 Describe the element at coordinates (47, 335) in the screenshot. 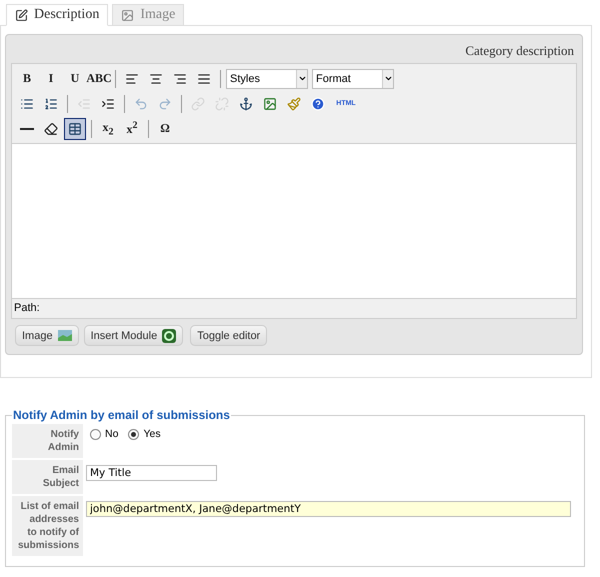

I see `image-button: Image` at that location.